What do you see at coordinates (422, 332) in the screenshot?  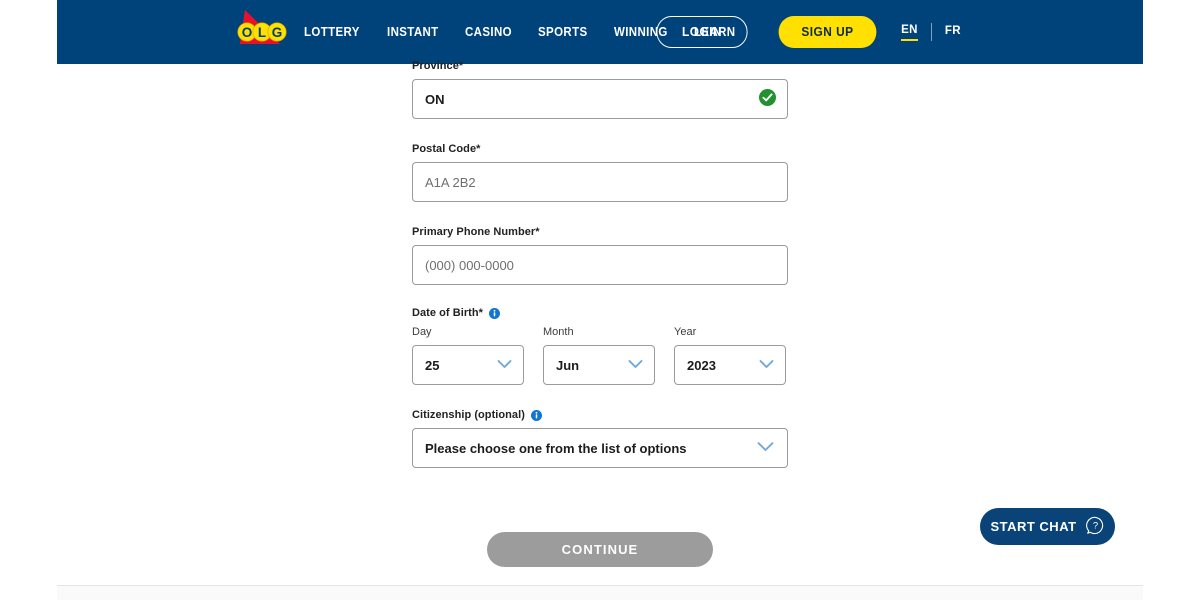 I see `dob-day-label: Day` at bounding box center [422, 332].